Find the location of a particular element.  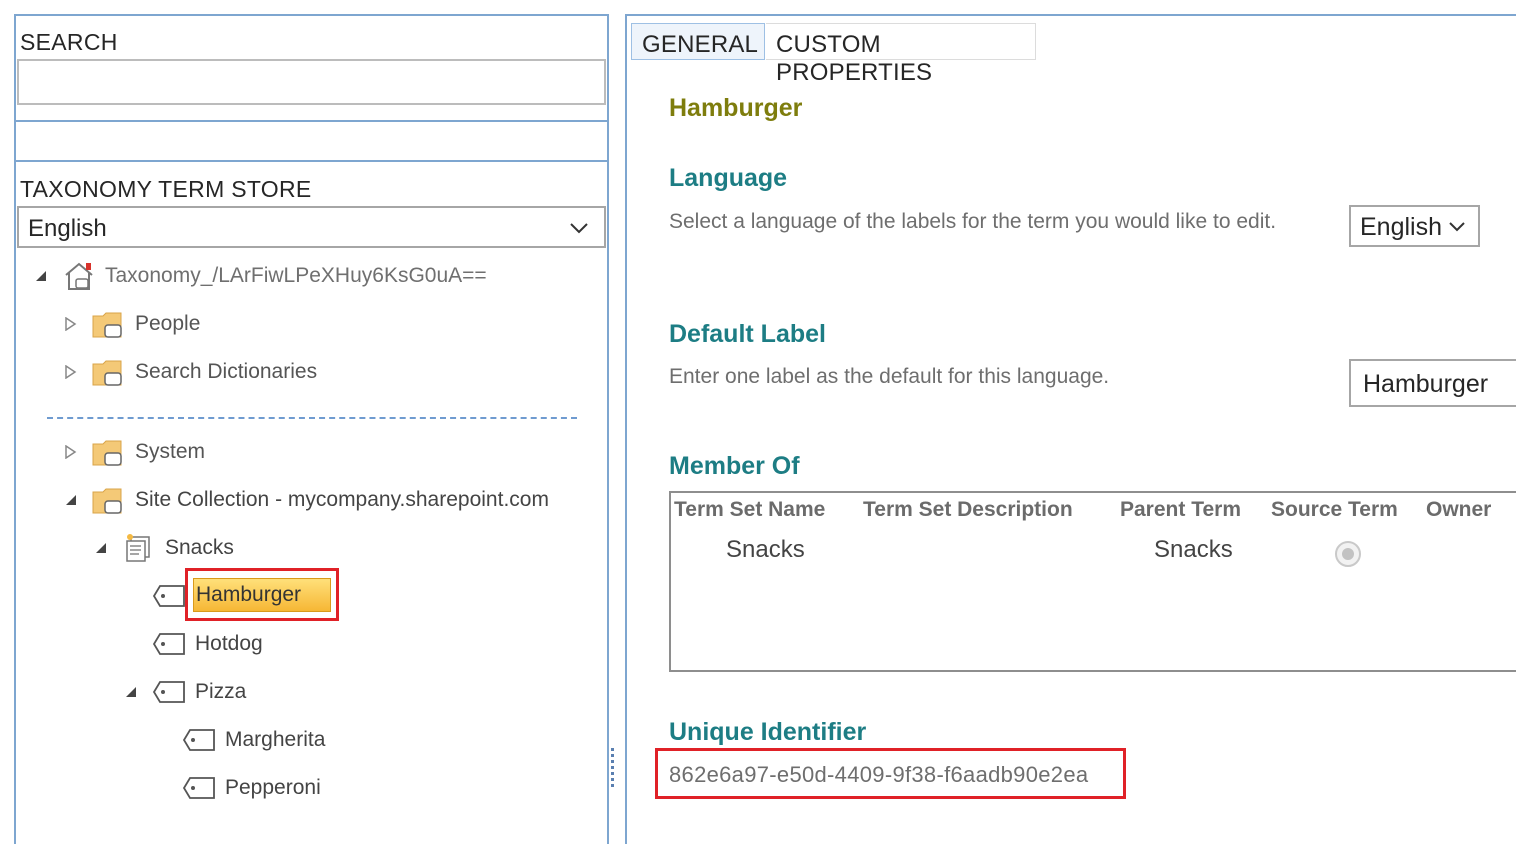

tree-node-people: People is located at coordinates (260, 324).